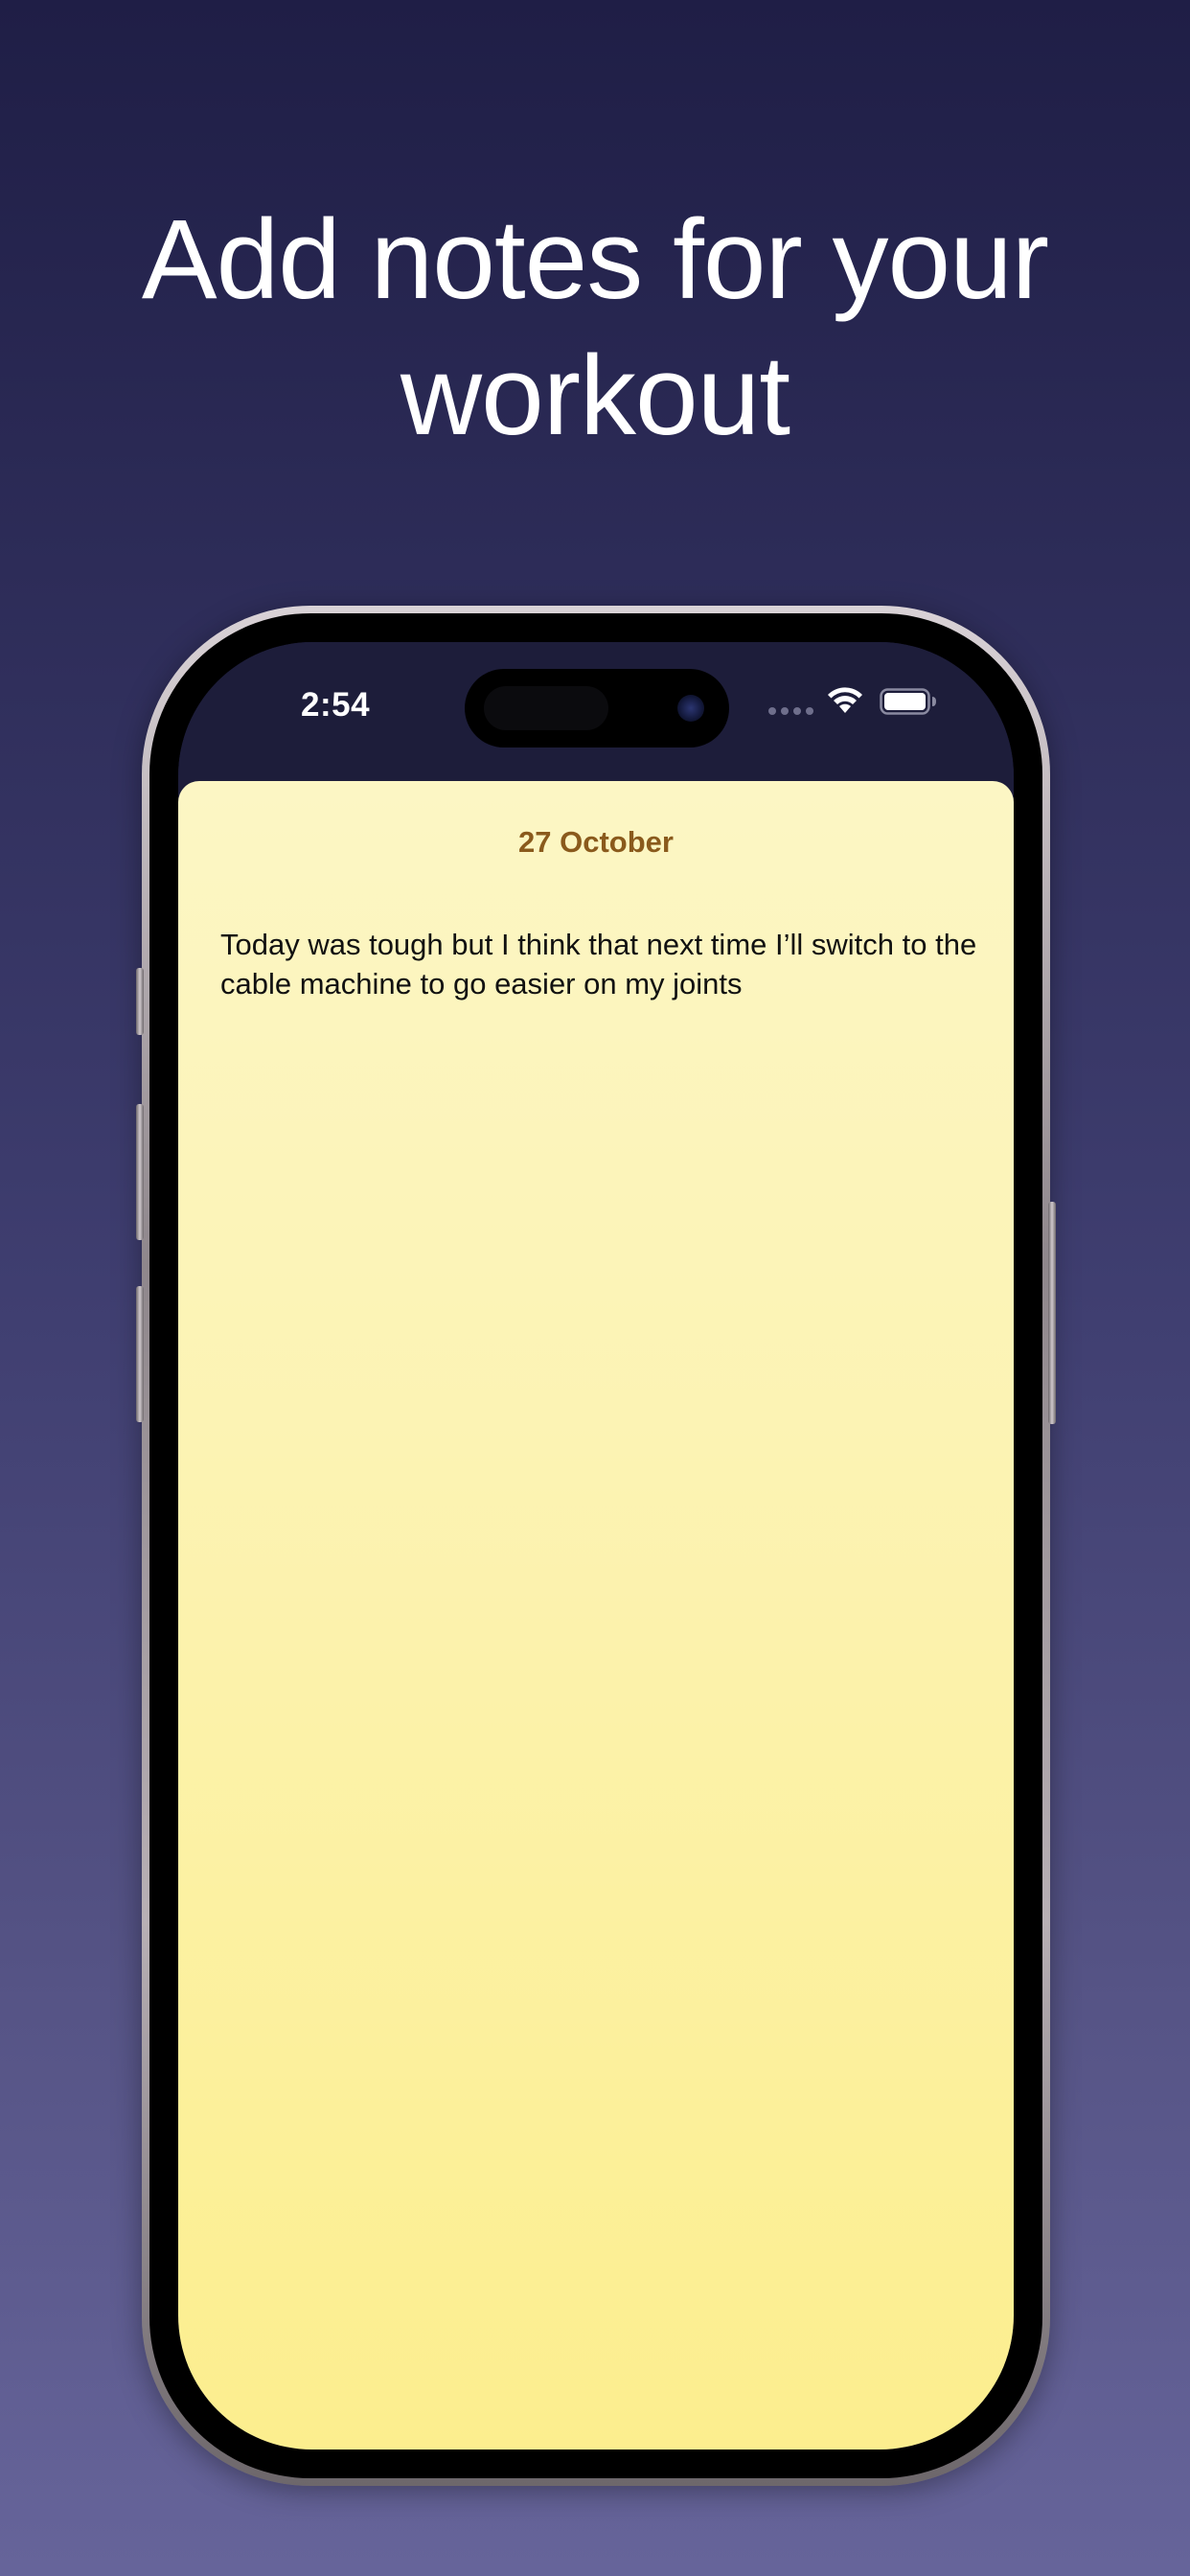 The height and width of the screenshot is (2576, 1190). What do you see at coordinates (1052, 1313) in the screenshot?
I see `power-button` at bounding box center [1052, 1313].